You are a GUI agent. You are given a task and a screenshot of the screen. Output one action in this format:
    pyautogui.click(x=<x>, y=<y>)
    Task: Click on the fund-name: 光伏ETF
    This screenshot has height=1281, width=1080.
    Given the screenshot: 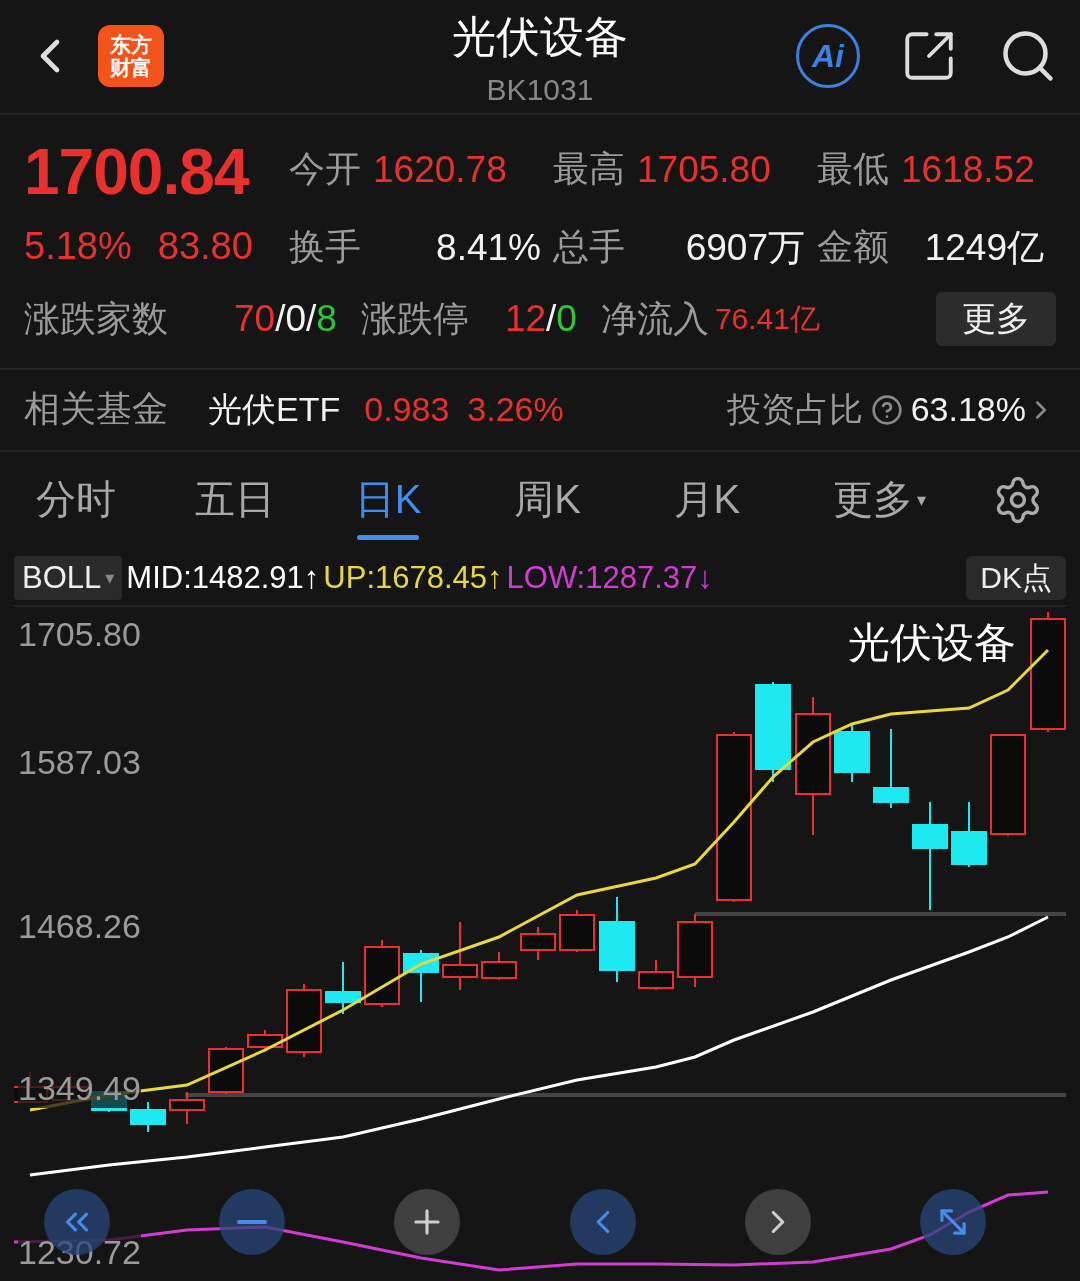 What is the action you would take?
    pyautogui.click(x=274, y=409)
    